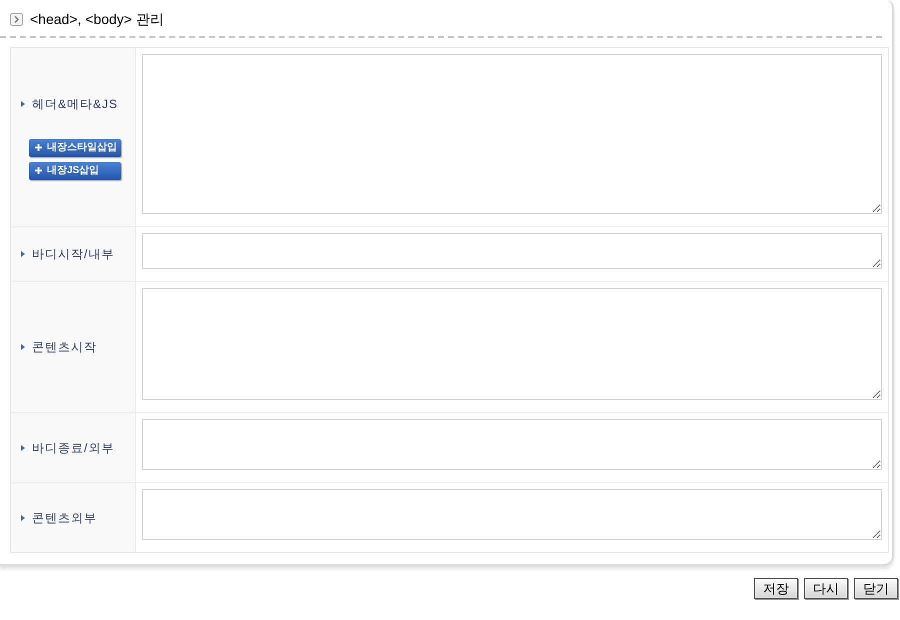 This screenshot has height=620, width=900. What do you see at coordinates (75, 171) in the screenshot?
I see `insert-button: 내장JS삽입` at bounding box center [75, 171].